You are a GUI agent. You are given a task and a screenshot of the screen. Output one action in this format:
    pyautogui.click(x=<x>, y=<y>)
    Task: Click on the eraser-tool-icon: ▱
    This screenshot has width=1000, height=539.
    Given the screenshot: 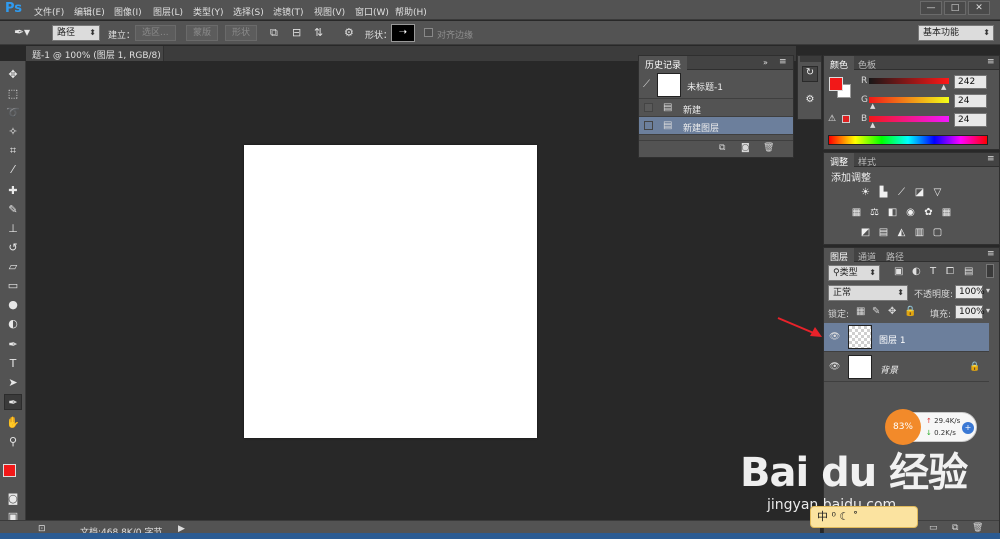 What is the action you would take?
    pyautogui.click(x=13, y=267)
    